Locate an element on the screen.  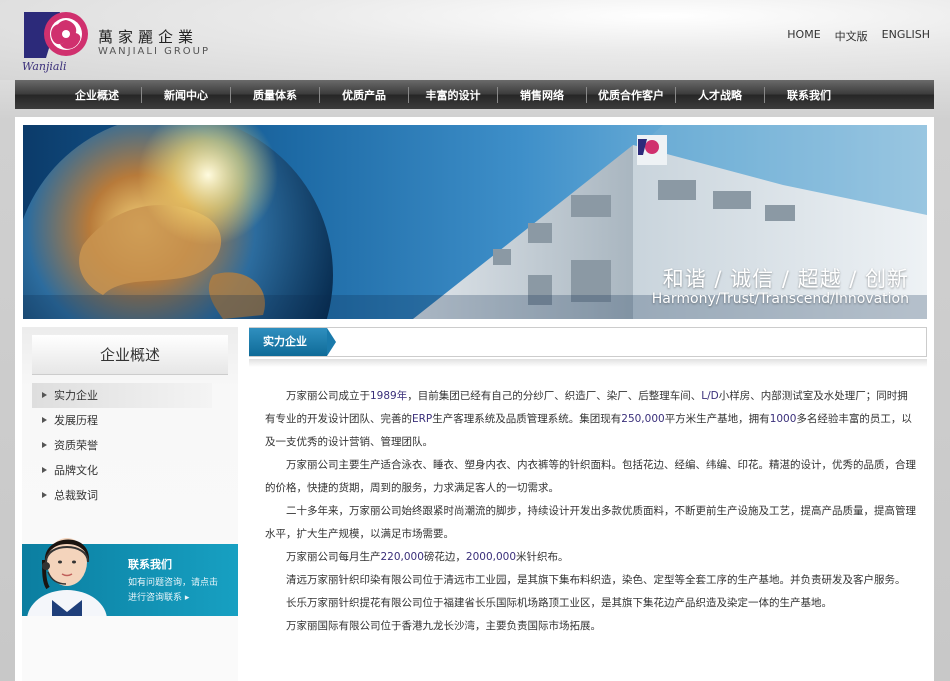
paragraph: 万家丽公司每月生产220,000磅花边，2000,000米针织布。 is located at coordinates (591, 557).